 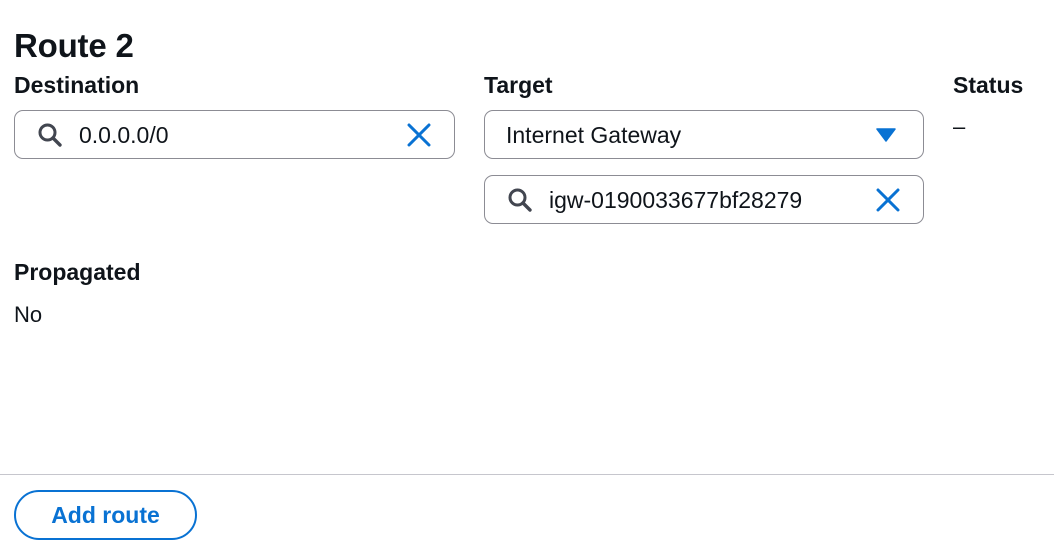 I want to click on target-selected-value: Internet Gateway, so click(x=690, y=135).